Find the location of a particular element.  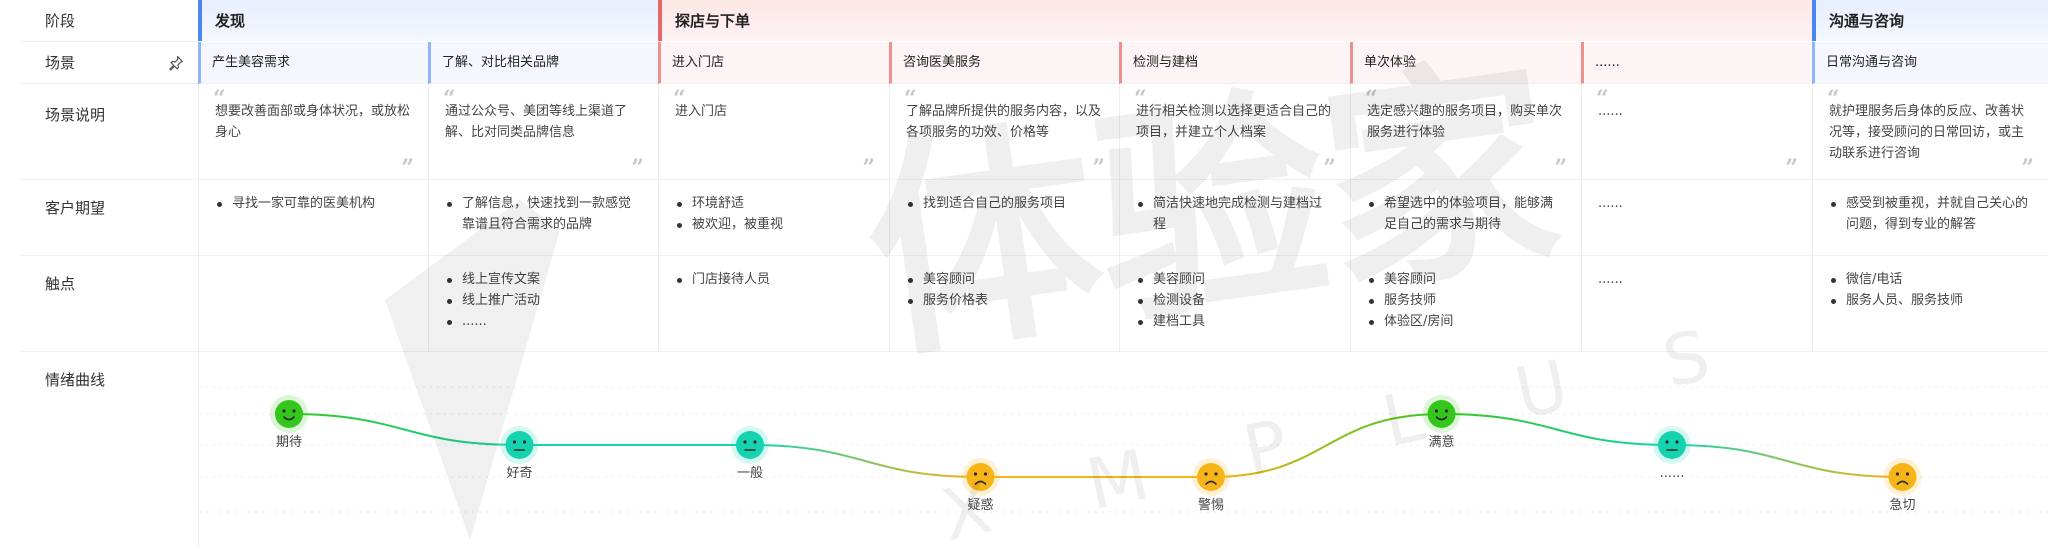

touchpoint-item: 检测设备 is located at coordinates (1235, 300).